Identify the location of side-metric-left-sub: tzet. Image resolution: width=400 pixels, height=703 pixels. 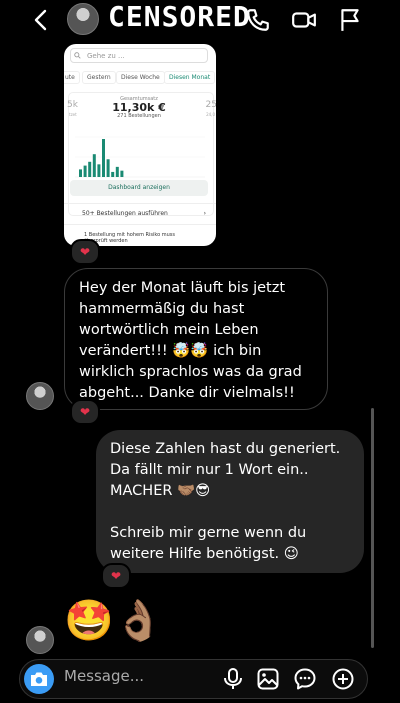
(73, 114).